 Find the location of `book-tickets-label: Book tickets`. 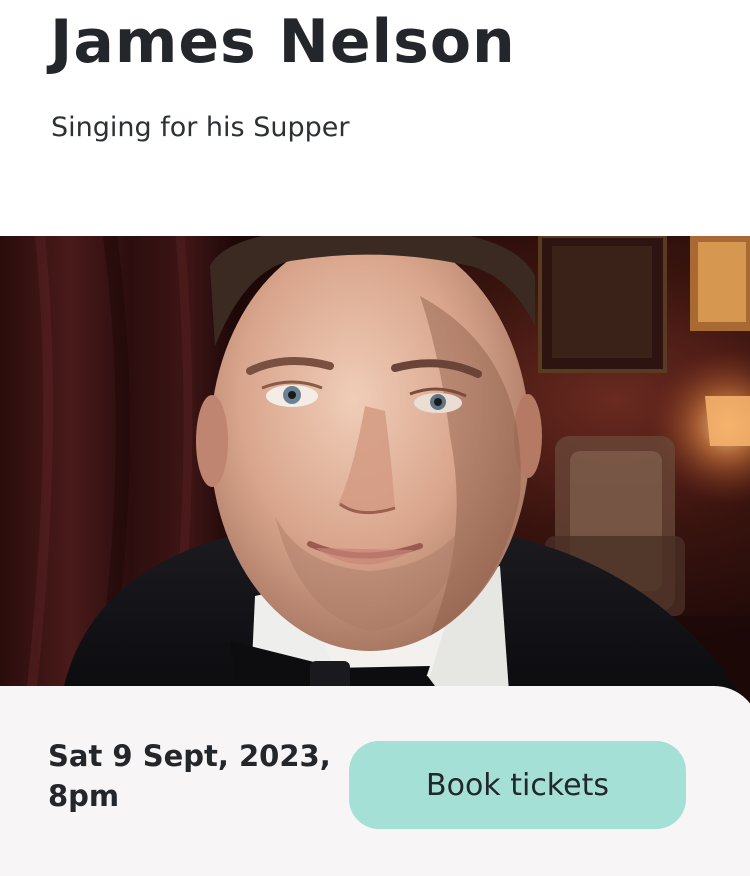

book-tickets-label: Book tickets is located at coordinates (517, 785).